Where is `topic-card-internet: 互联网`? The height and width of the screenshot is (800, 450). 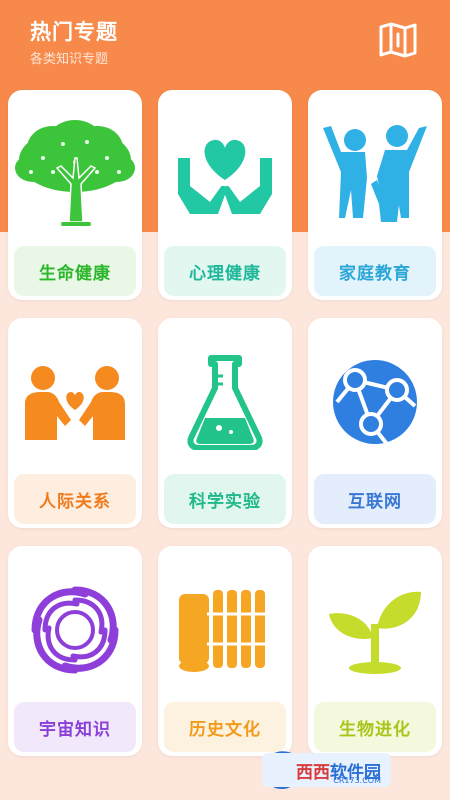
topic-card-internet: 互联网 is located at coordinates (375, 423).